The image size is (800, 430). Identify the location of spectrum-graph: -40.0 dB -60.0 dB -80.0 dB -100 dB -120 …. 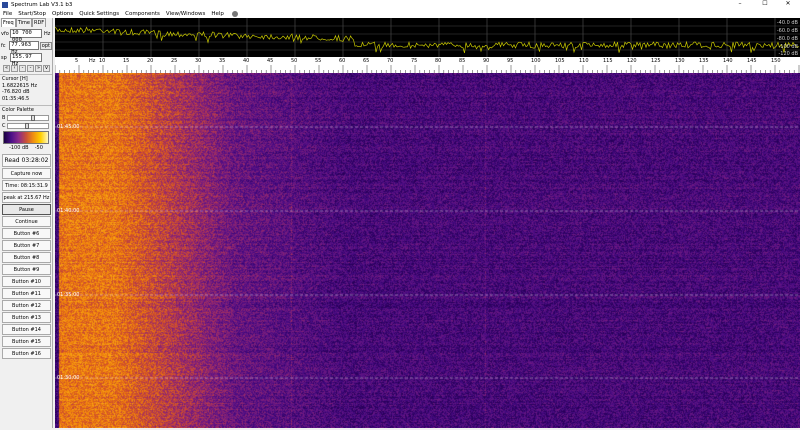
(427, 37).